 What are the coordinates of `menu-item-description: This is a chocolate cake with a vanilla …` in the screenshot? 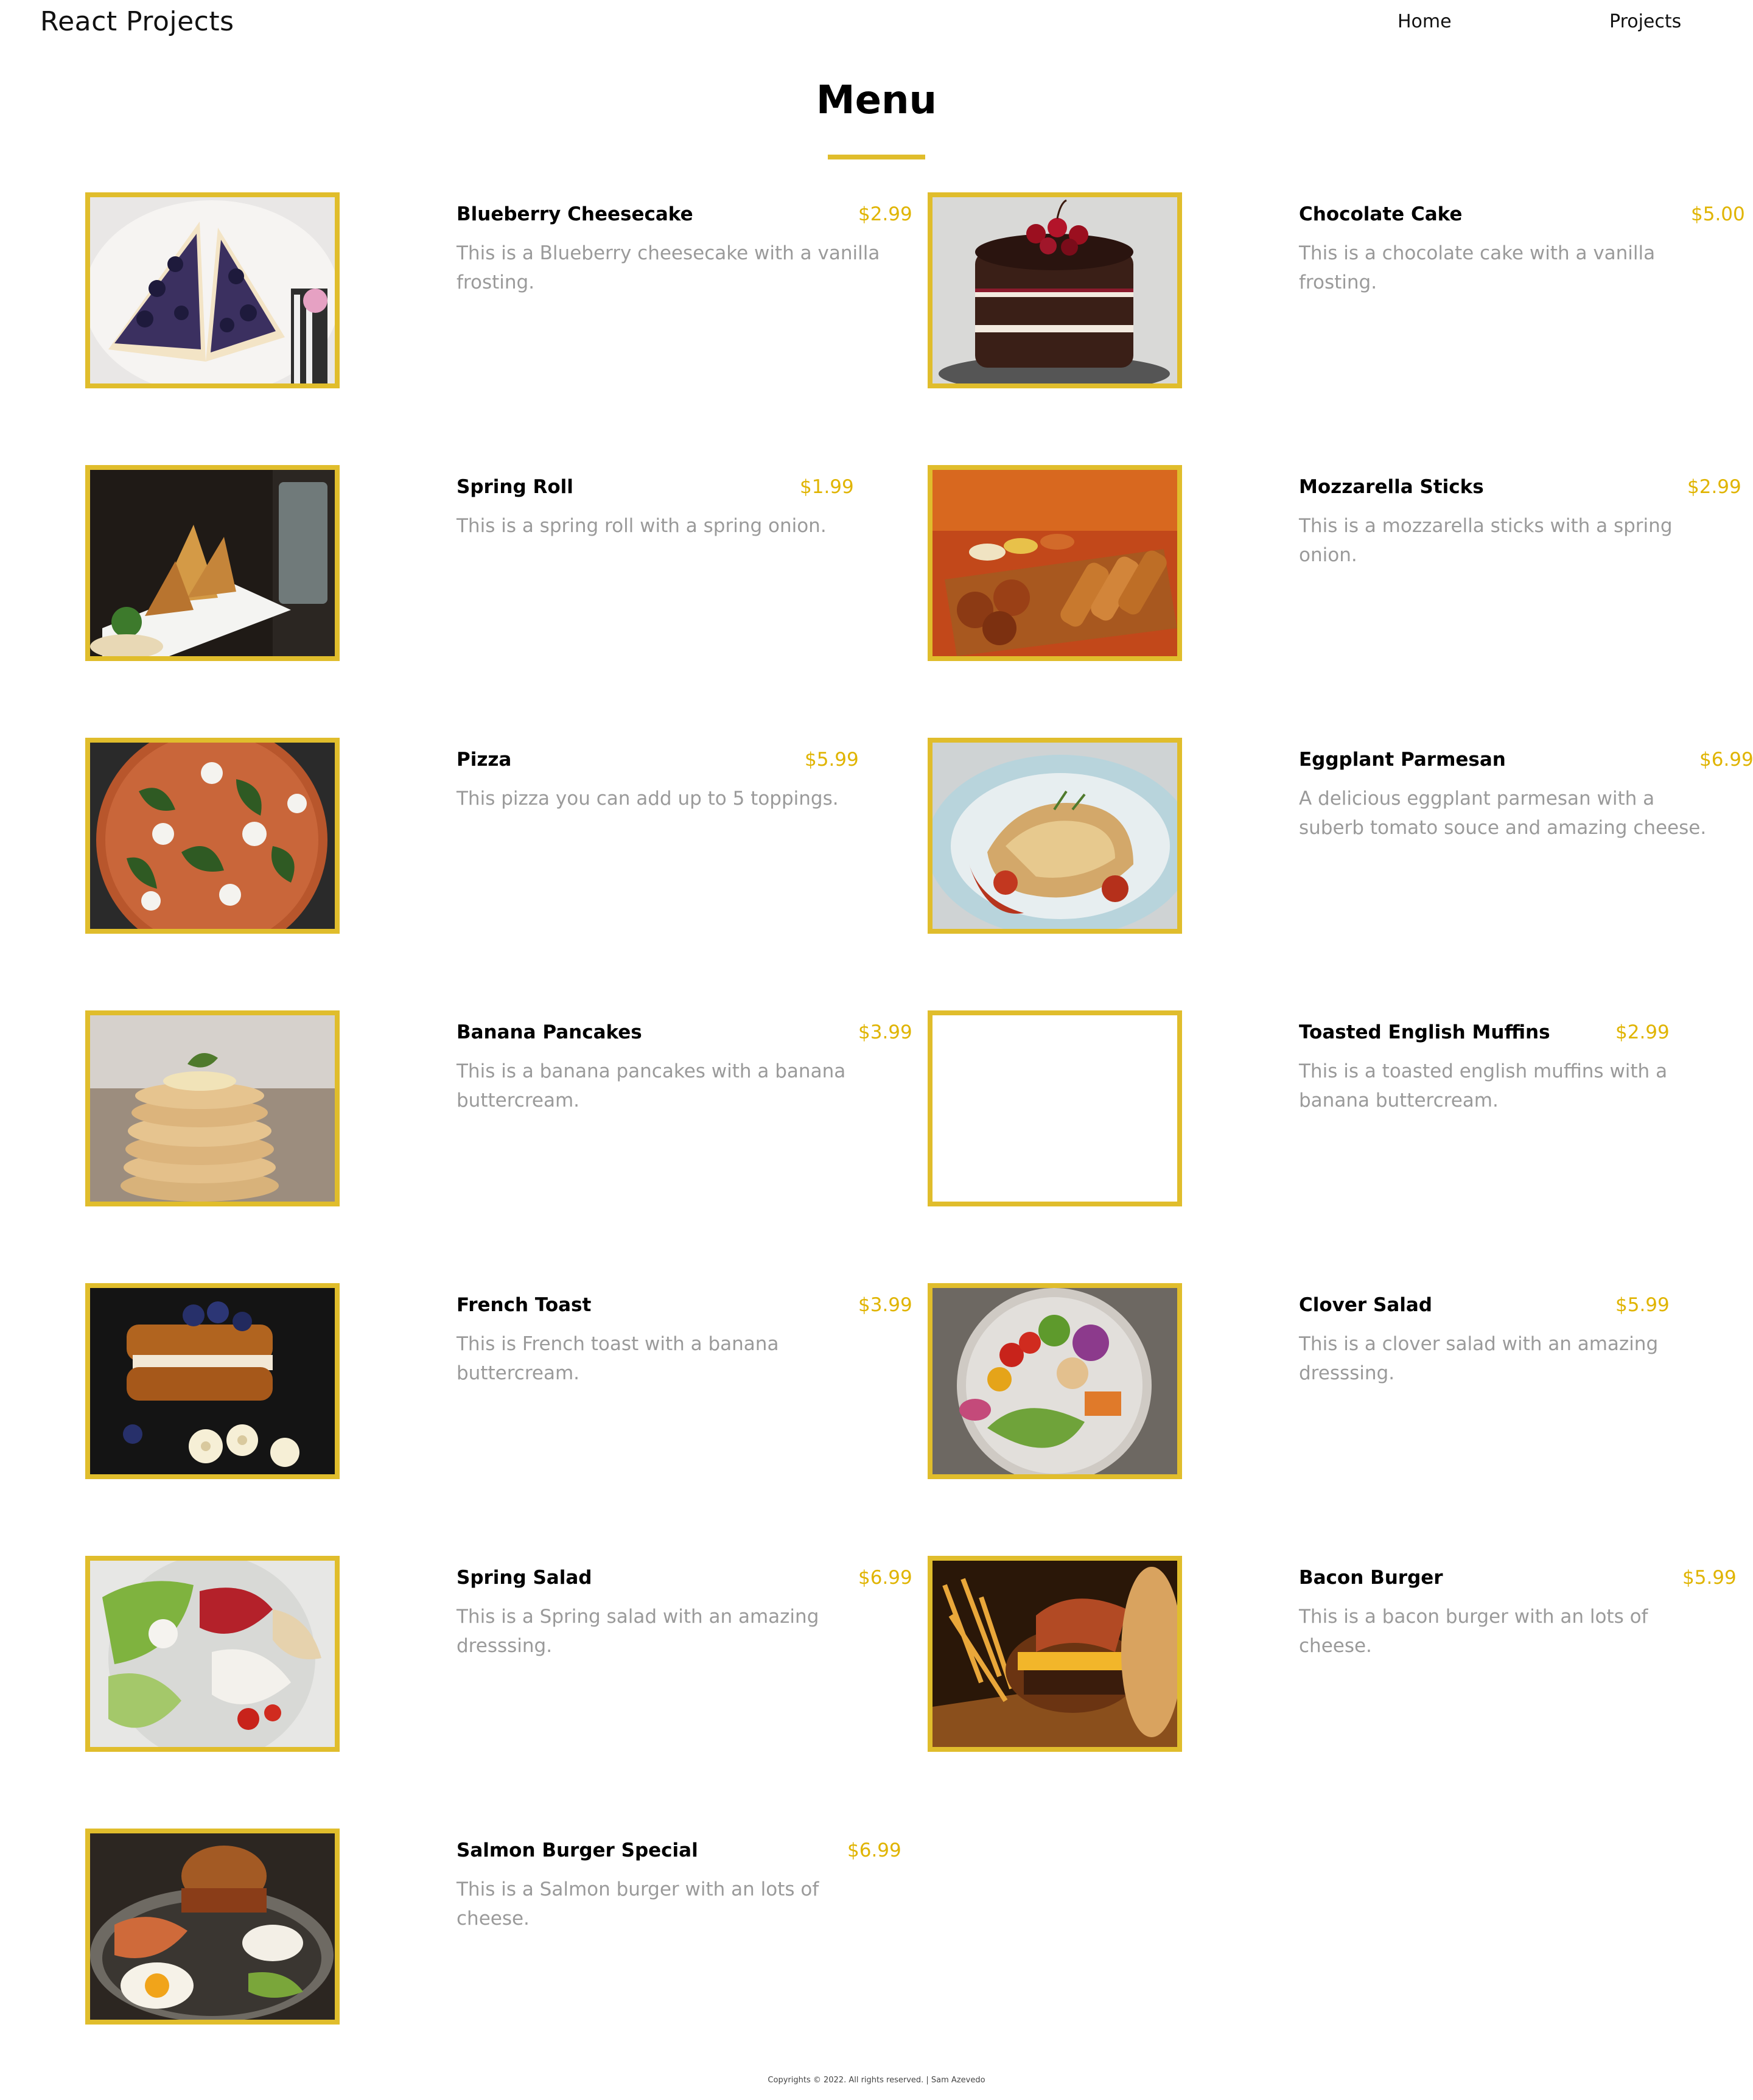 It's located at (1477, 267).